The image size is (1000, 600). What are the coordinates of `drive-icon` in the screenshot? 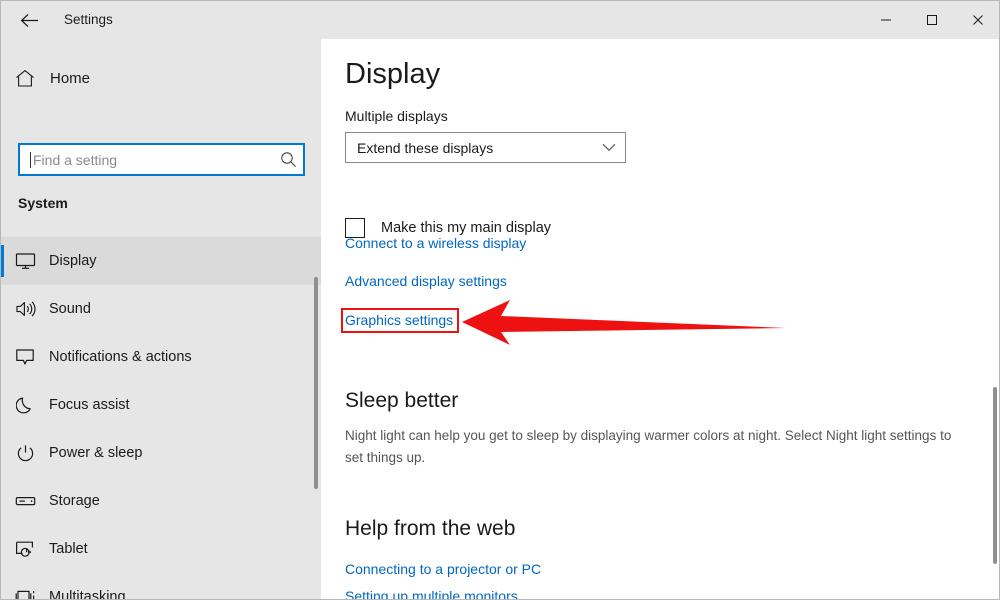 It's located at (25, 501).